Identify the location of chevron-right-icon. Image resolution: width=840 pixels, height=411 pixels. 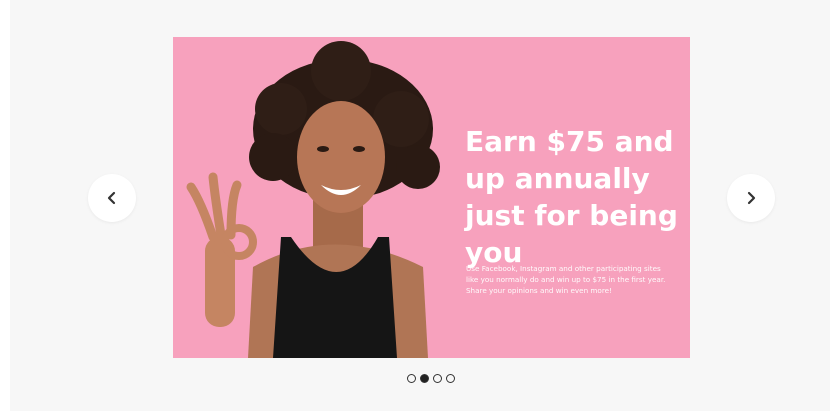
(751, 198).